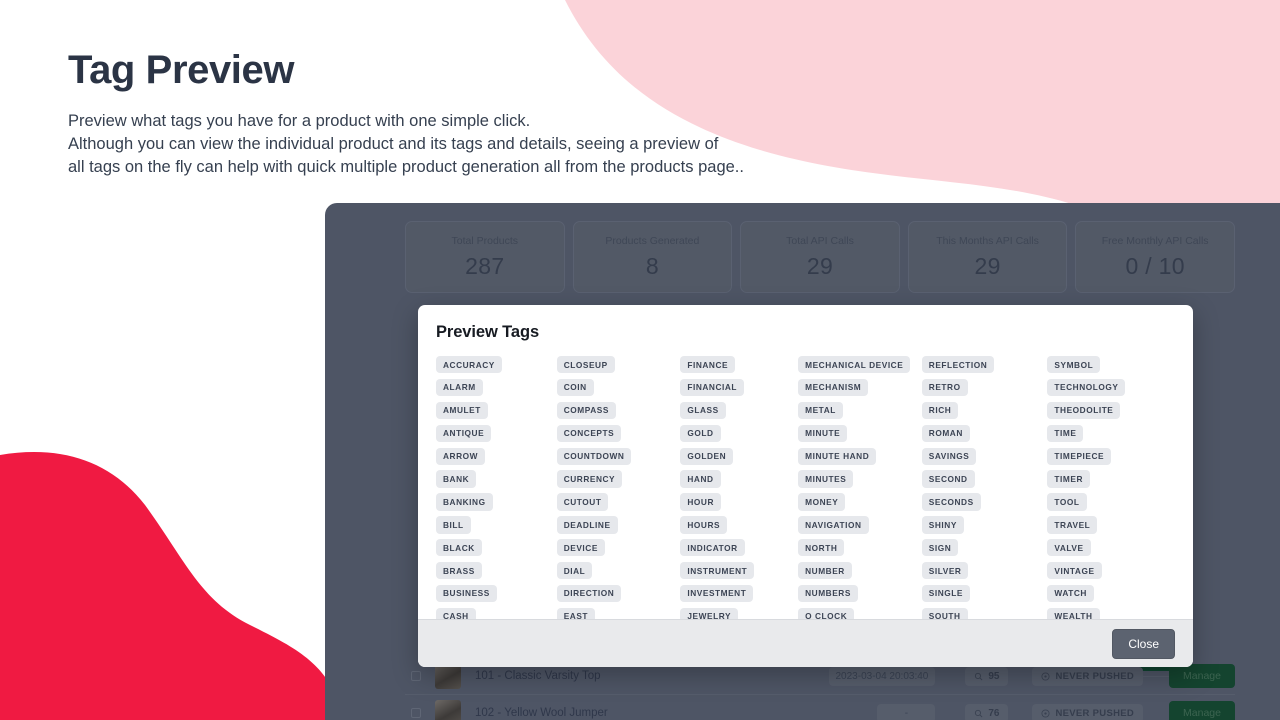 This screenshot has width=1280, height=720. Describe the element at coordinates (854, 365) in the screenshot. I see `tag-pill: MECHANICAL DEVICE` at that location.